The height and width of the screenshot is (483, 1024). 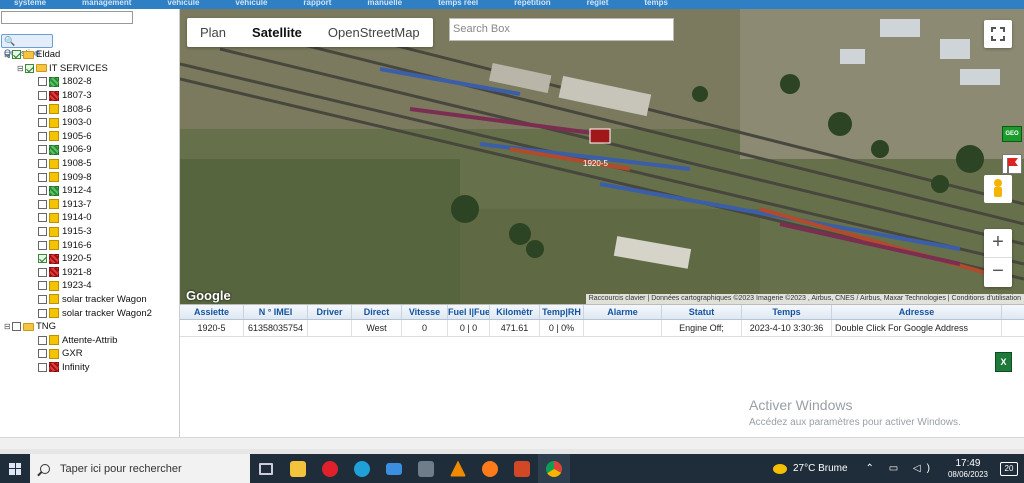 What do you see at coordinates (362, 468) in the screenshot?
I see `edge-icon` at bounding box center [362, 468].